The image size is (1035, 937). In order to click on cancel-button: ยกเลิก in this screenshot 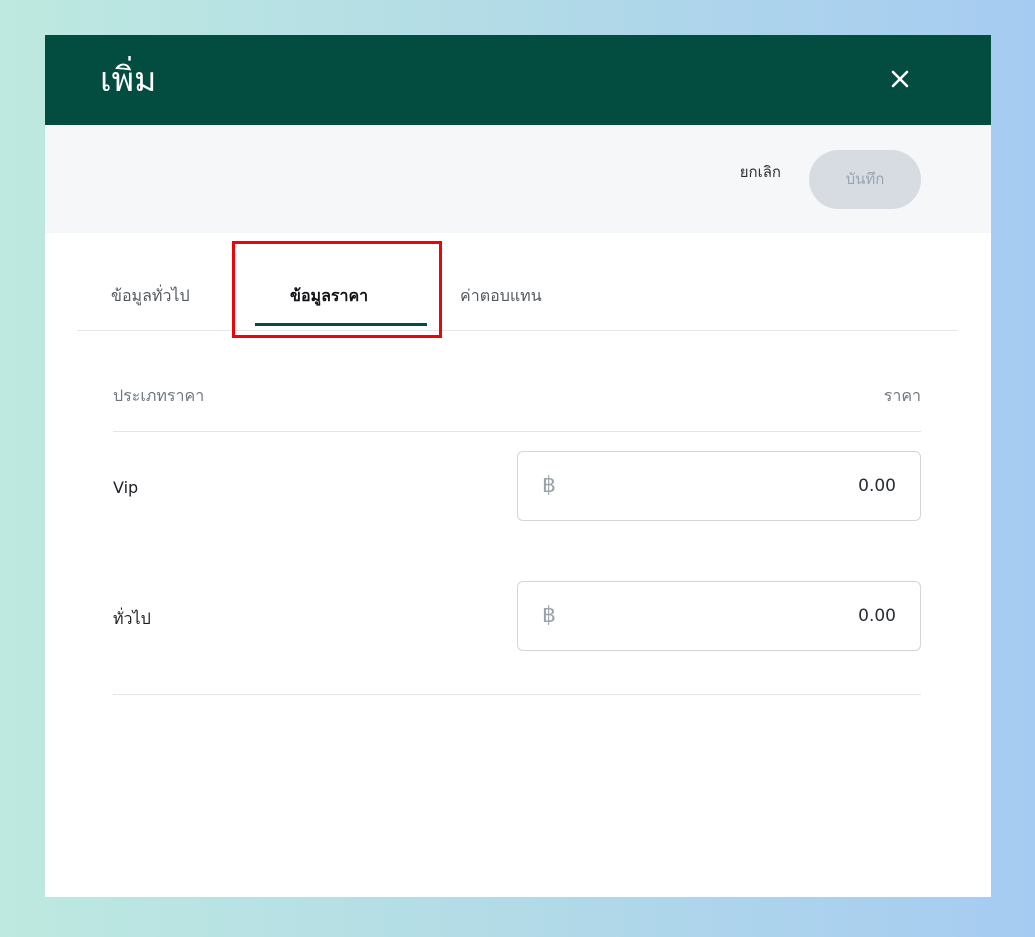, I will do `click(760, 172)`.